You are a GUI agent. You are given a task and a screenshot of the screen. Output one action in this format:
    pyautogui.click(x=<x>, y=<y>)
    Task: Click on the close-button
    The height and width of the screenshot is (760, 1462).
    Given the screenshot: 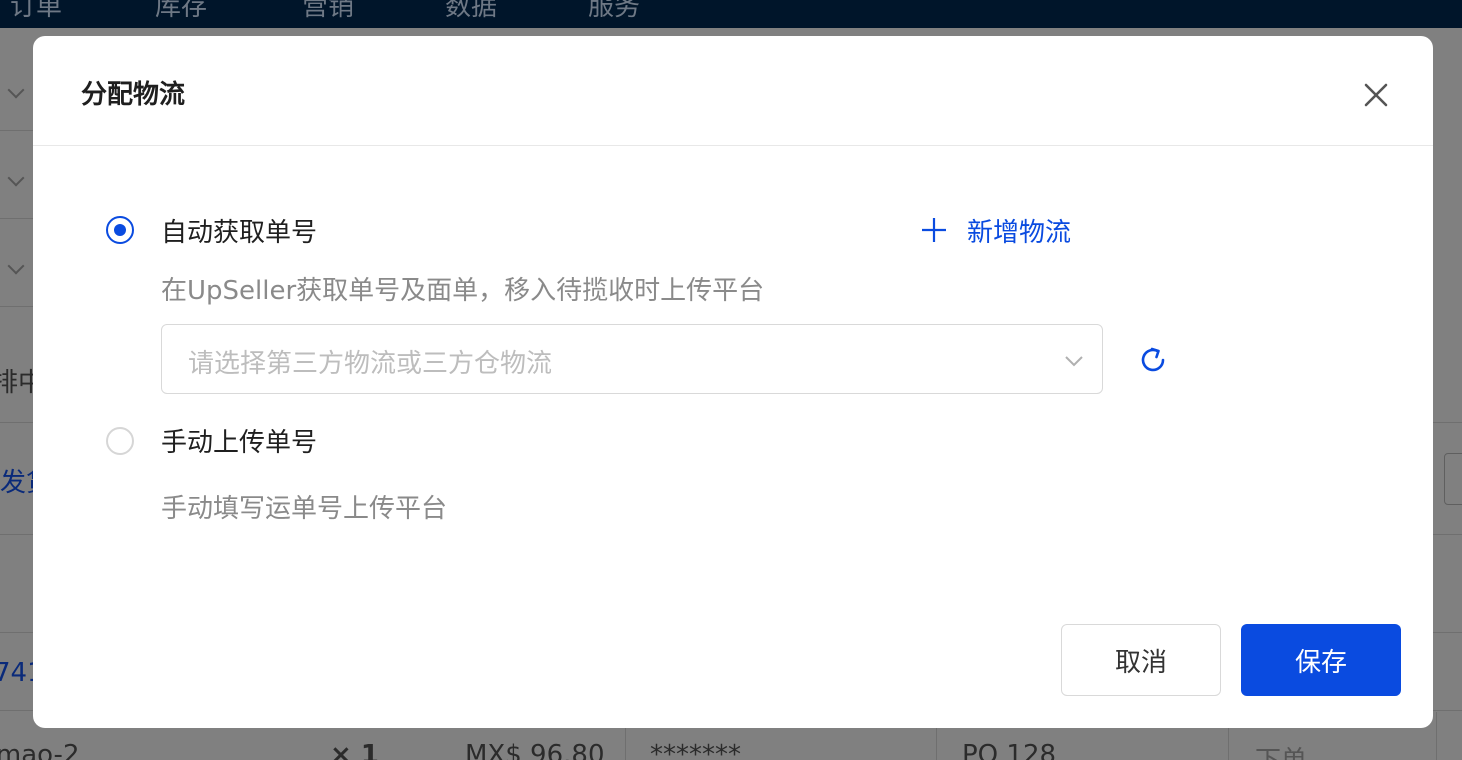 What is the action you would take?
    pyautogui.click(x=1376, y=95)
    